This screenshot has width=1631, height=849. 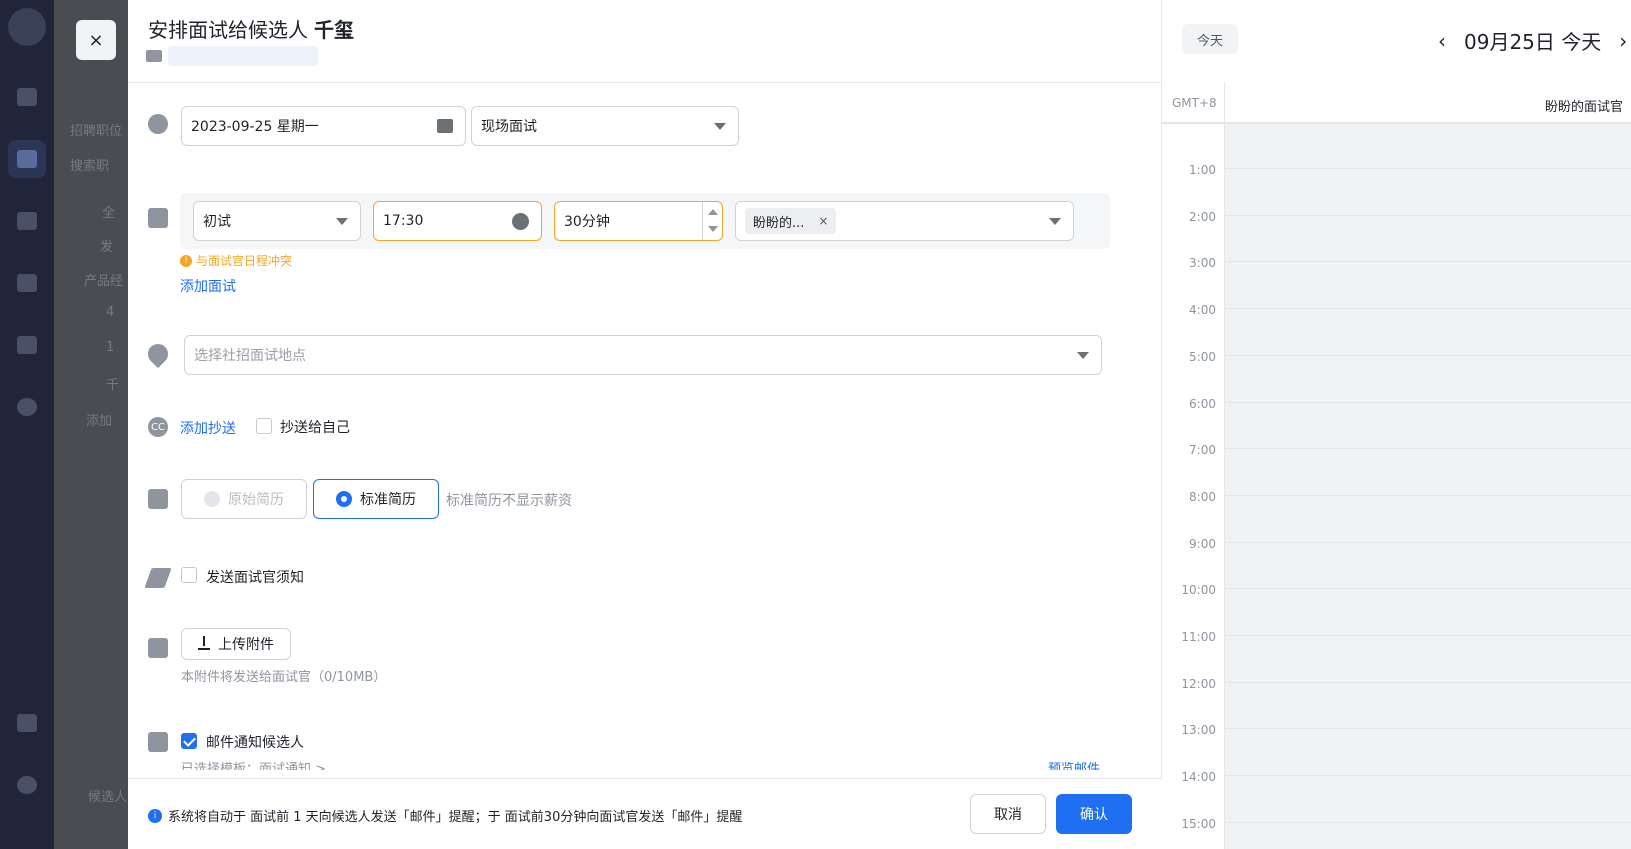 What do you see at coordinates (1074, 764) in the screenshot?
I see `preview-email-link: 预览邮件` at bounding box center [1074, 764].